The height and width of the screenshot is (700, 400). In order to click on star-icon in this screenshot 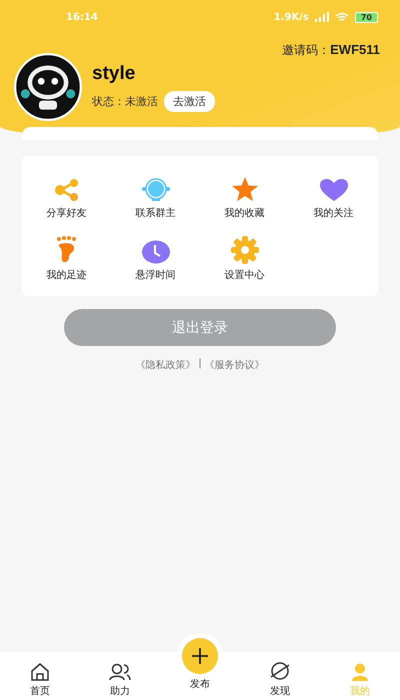, I will do `click(244, 189)`.